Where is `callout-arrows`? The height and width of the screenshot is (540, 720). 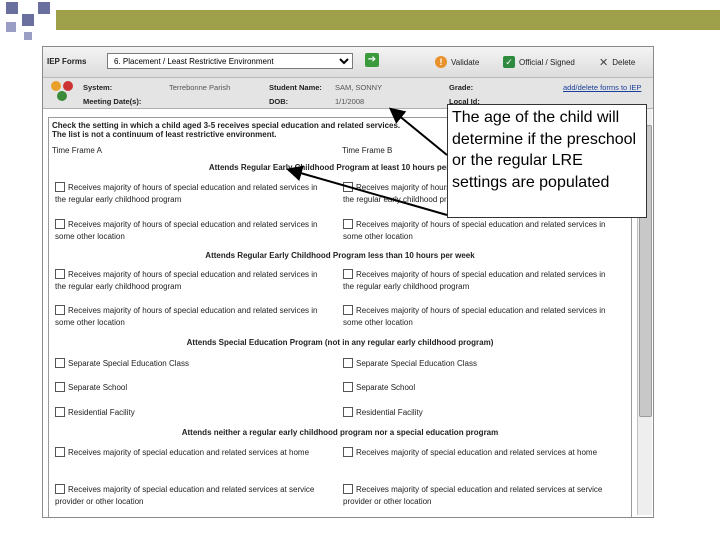
callout-arrows is located at coordinates (367, 161).